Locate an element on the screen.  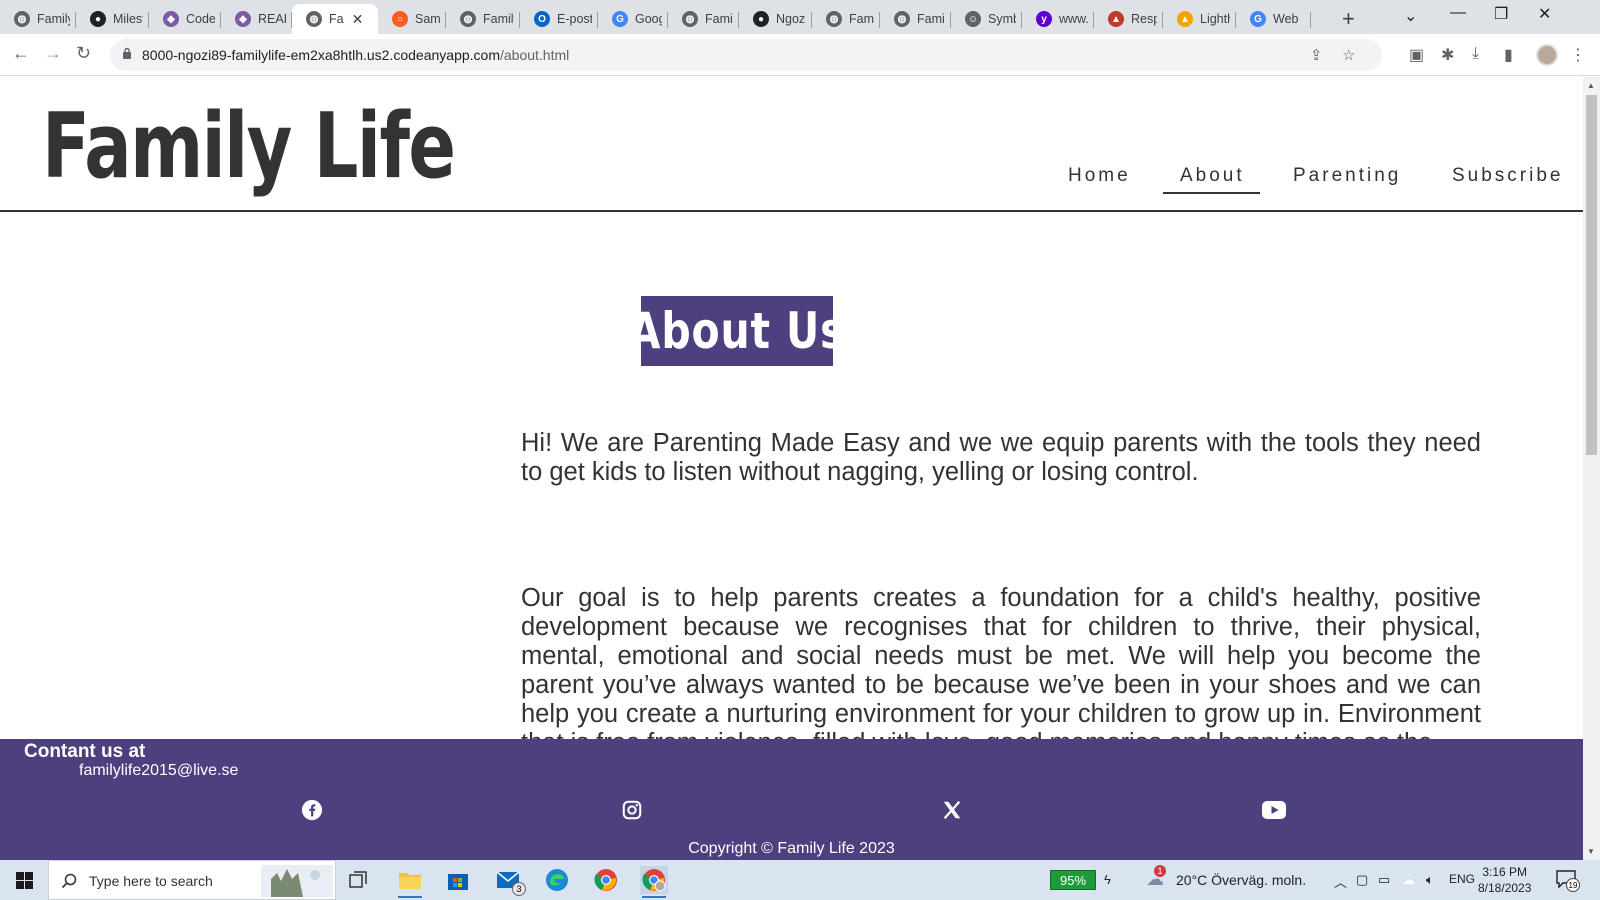
contact-email: familylife2015@live.se is located at coordinates (158, 771).